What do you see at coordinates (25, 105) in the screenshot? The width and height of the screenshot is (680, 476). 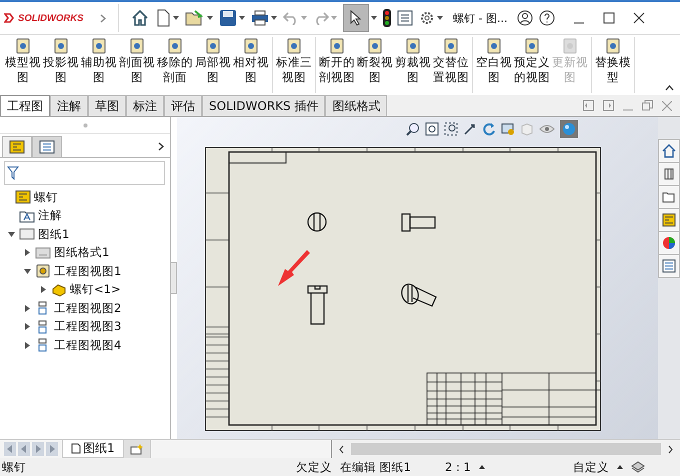 I see `ribbon-tab: 工程图` at bounding box center [25, 105].